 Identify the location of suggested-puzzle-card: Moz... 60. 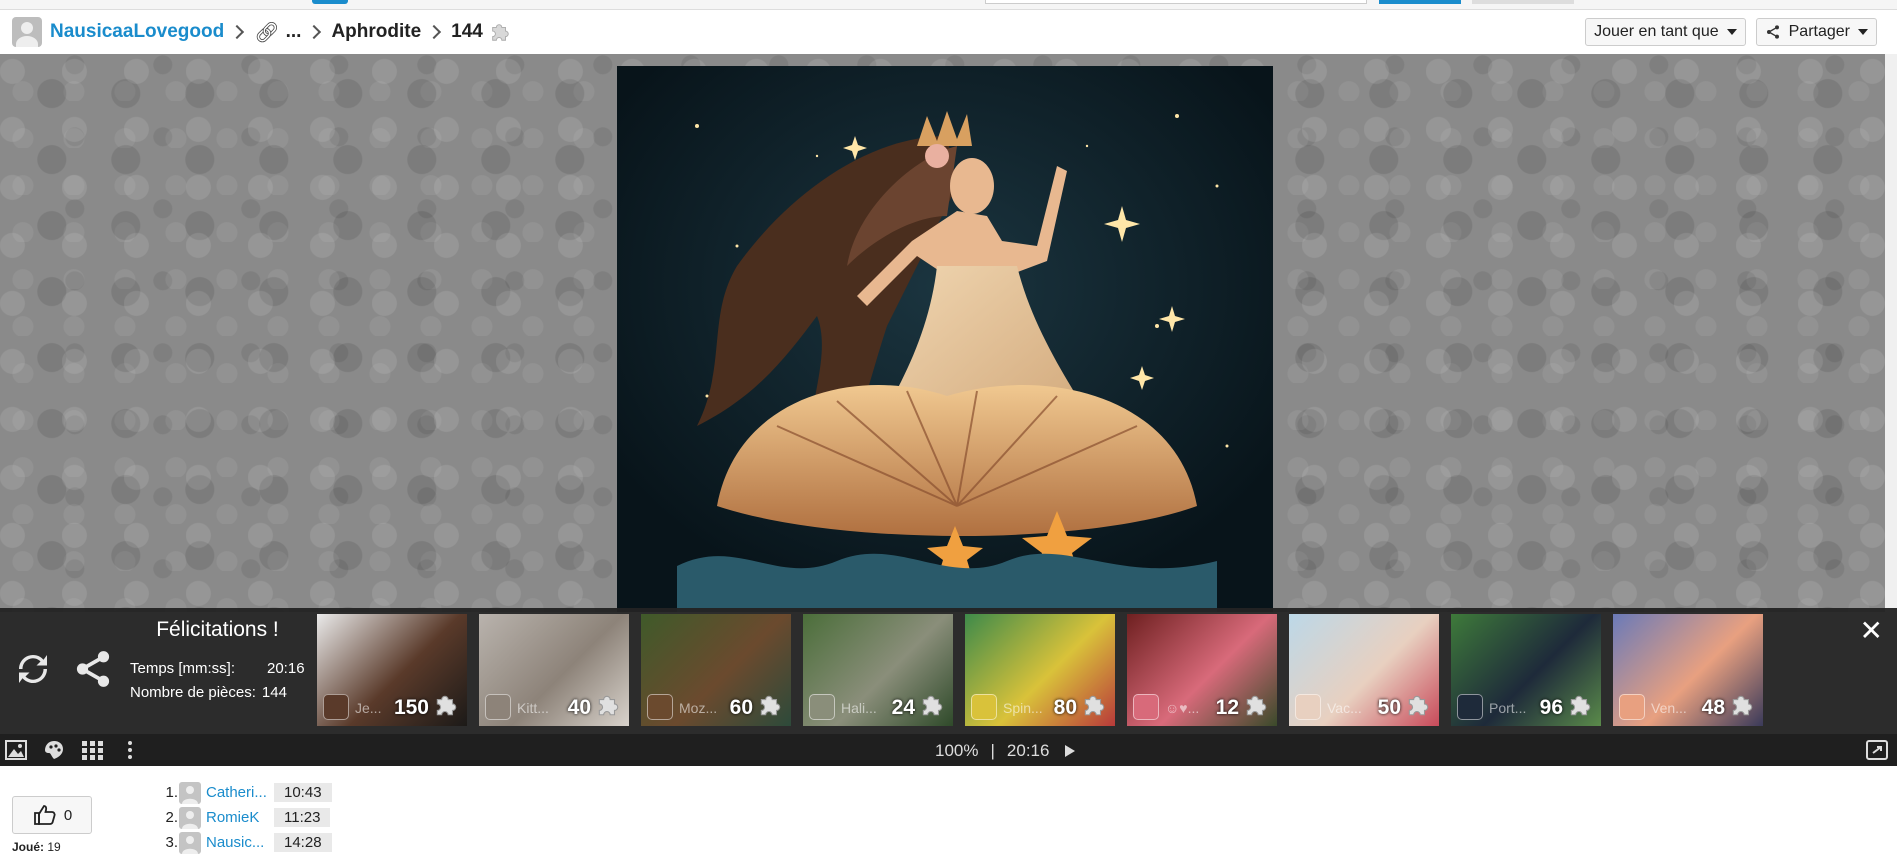
(716, 670).